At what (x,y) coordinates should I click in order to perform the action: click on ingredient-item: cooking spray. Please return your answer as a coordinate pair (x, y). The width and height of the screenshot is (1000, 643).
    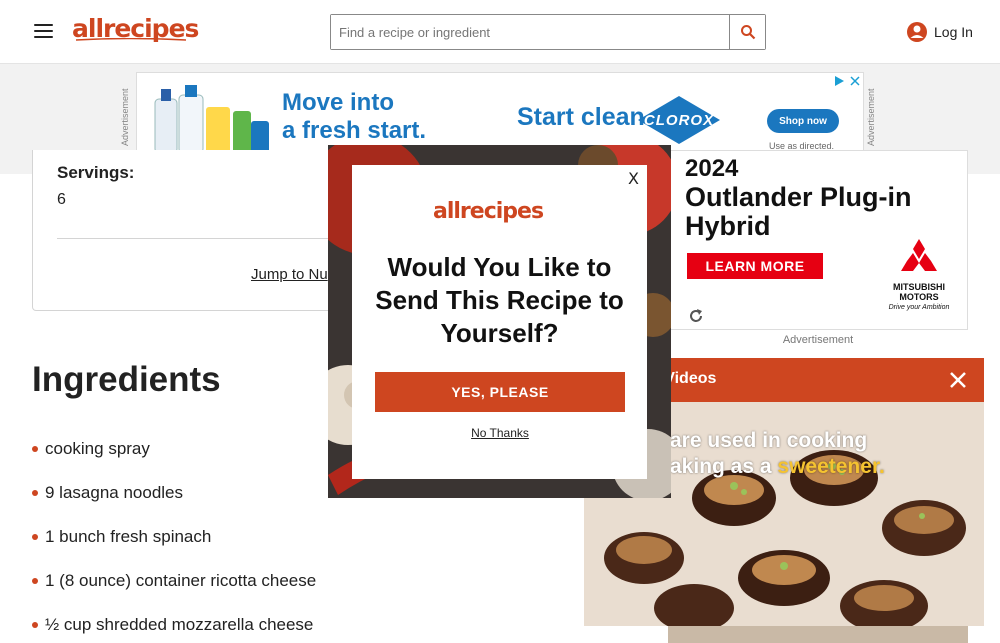
    Looking at the image, I should click on (174, 459).